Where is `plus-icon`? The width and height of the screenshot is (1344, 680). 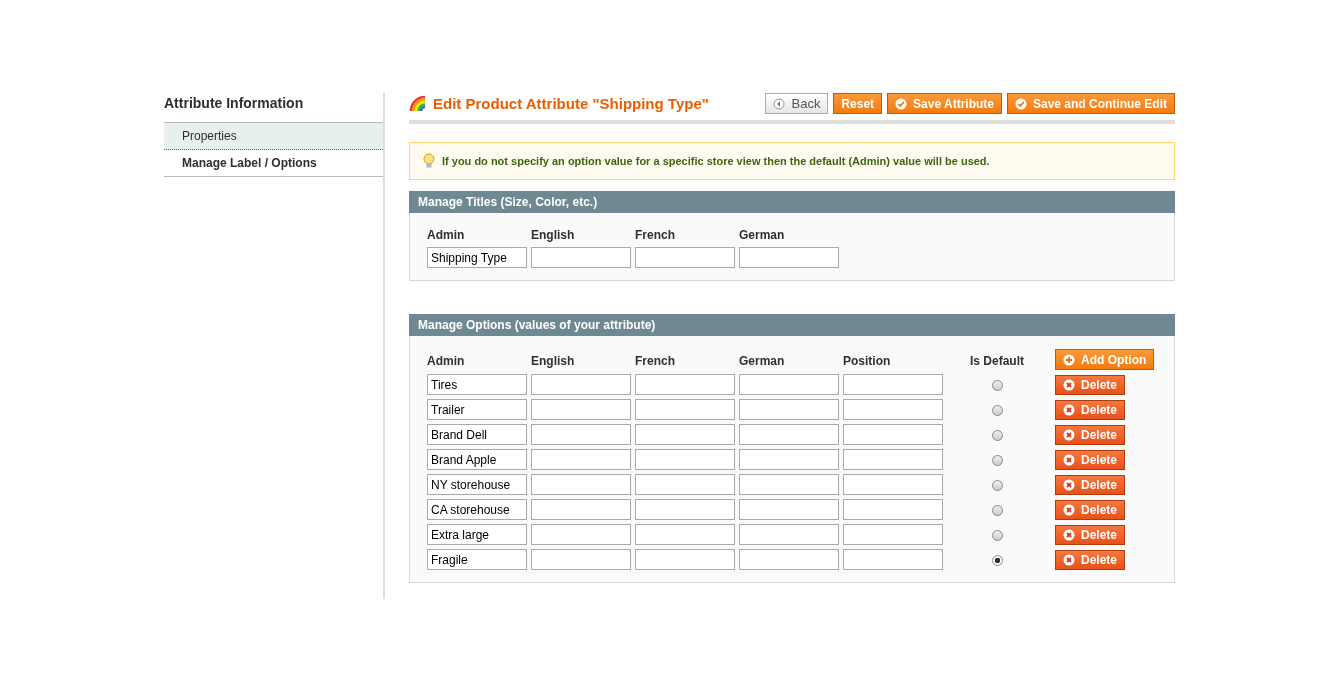
plus-icon is located at coordinates (1069, 359).